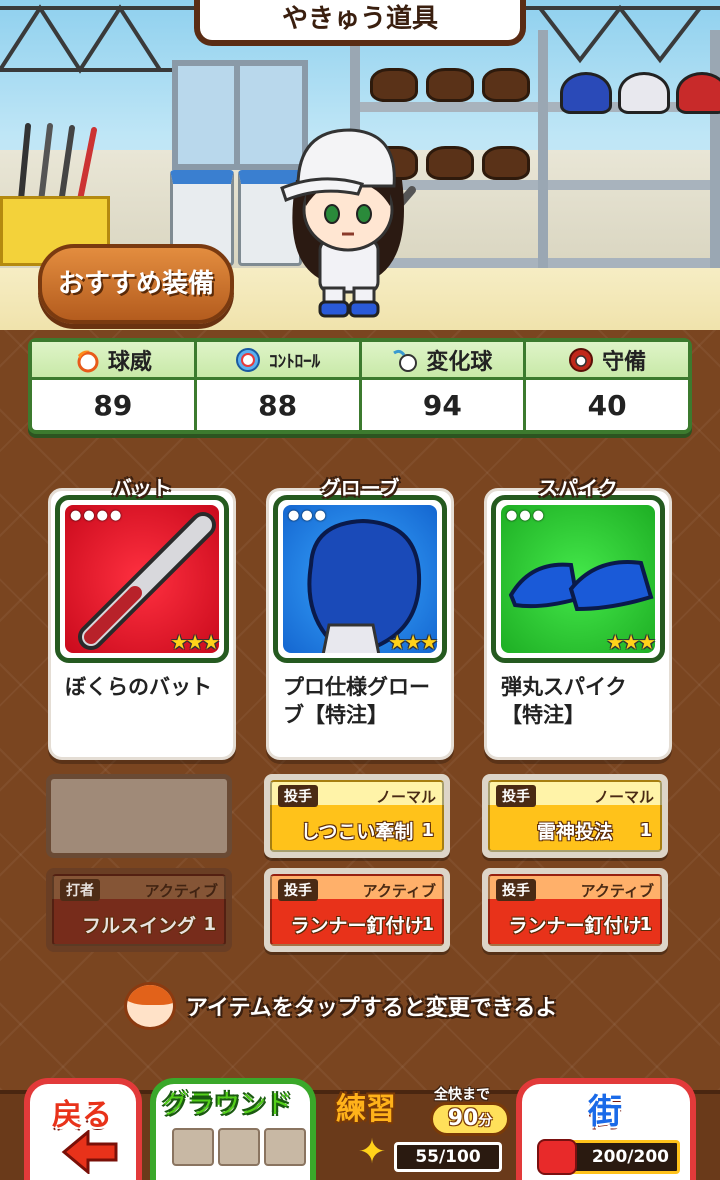 This screenshot has height=1180, width=720. I want to click on skill-plate: 投手 ノーマル 雷神投法 1, so click(575, 816).